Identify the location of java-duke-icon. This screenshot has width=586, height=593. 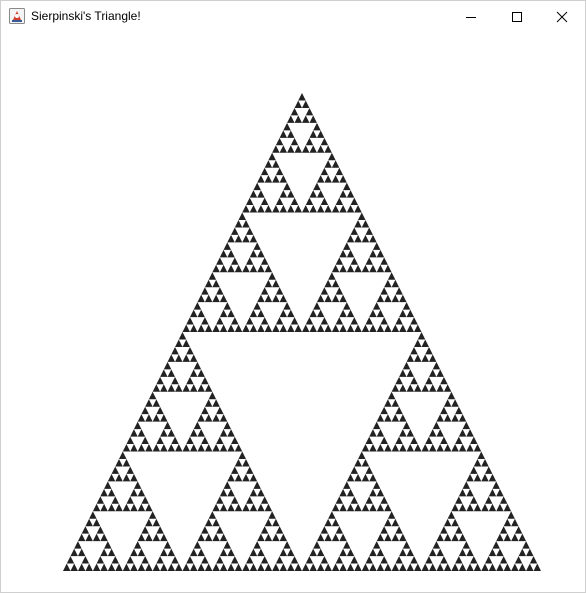
(17, 16).